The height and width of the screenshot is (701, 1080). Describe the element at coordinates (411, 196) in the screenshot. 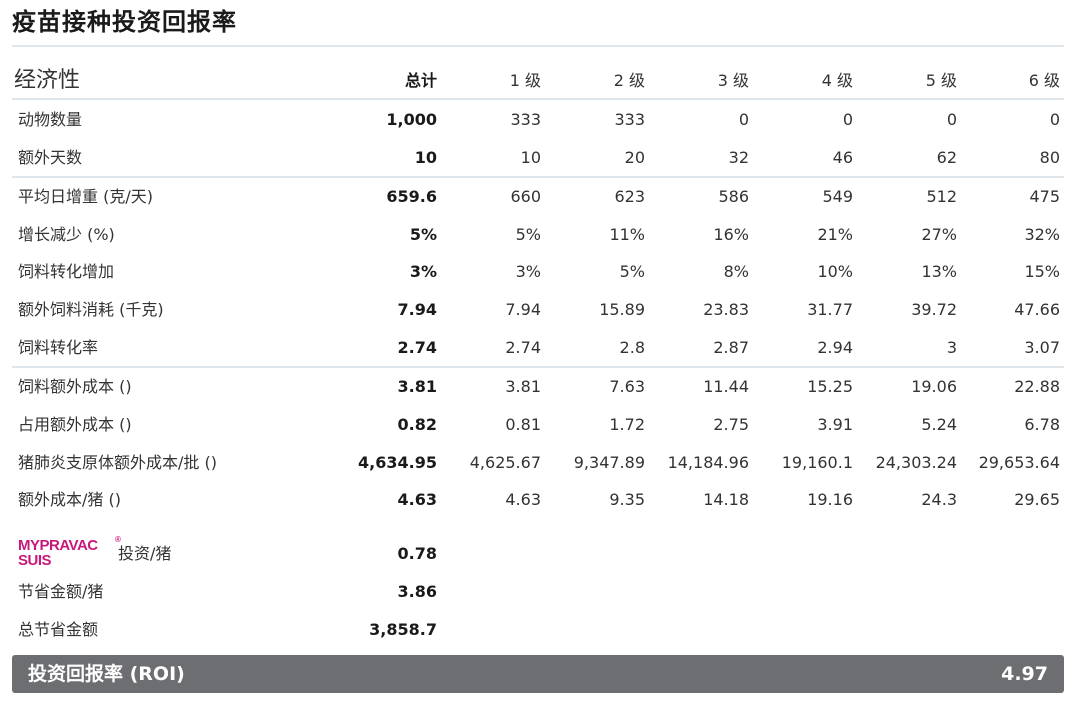

I see `cell-total: 659.6` at that location.